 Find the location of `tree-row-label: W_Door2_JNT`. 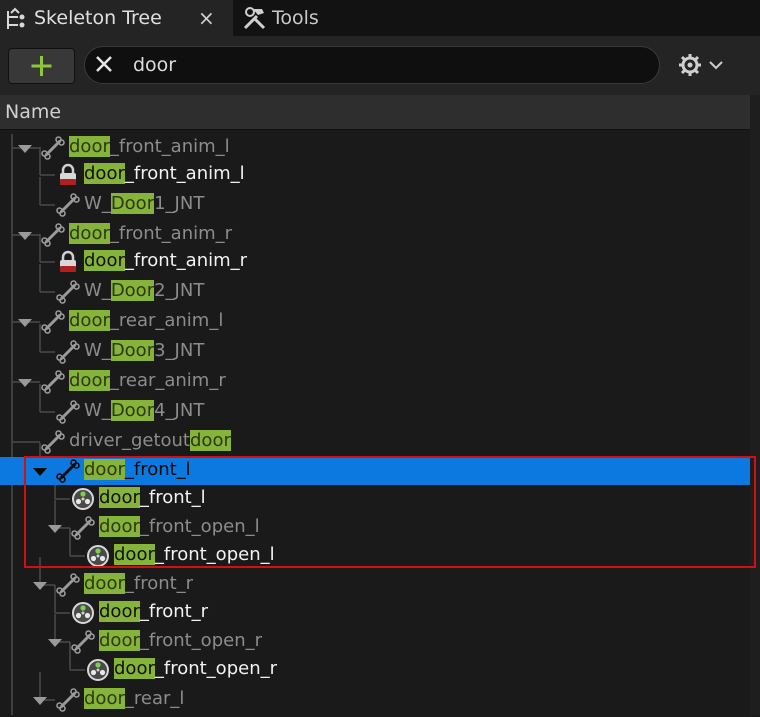

tree-row-label: W_Door2_JNT is located at coordinates (144, 291).